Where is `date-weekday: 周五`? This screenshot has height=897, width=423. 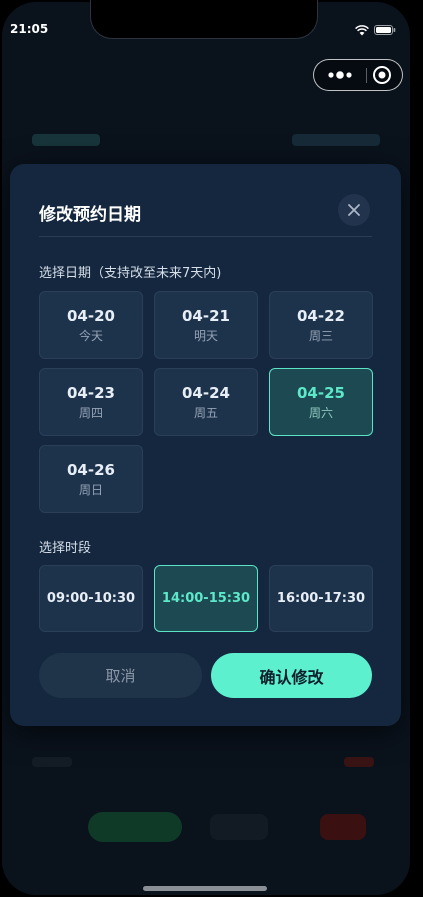 date-weekday: 周五 is located at coordinates (205, 413).